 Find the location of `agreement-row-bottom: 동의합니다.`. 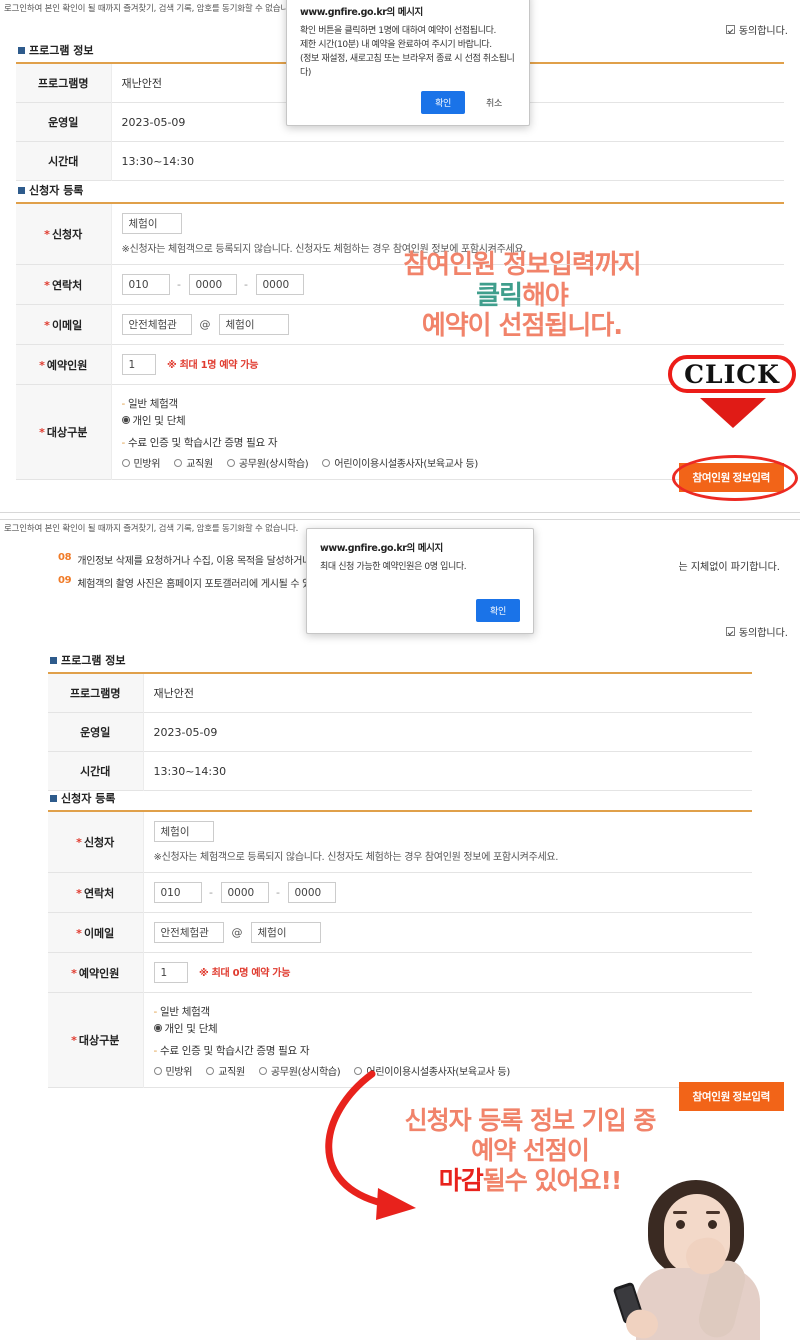

agreement-row-bottom: 동의합니다. is located at coordinates (760, 631).